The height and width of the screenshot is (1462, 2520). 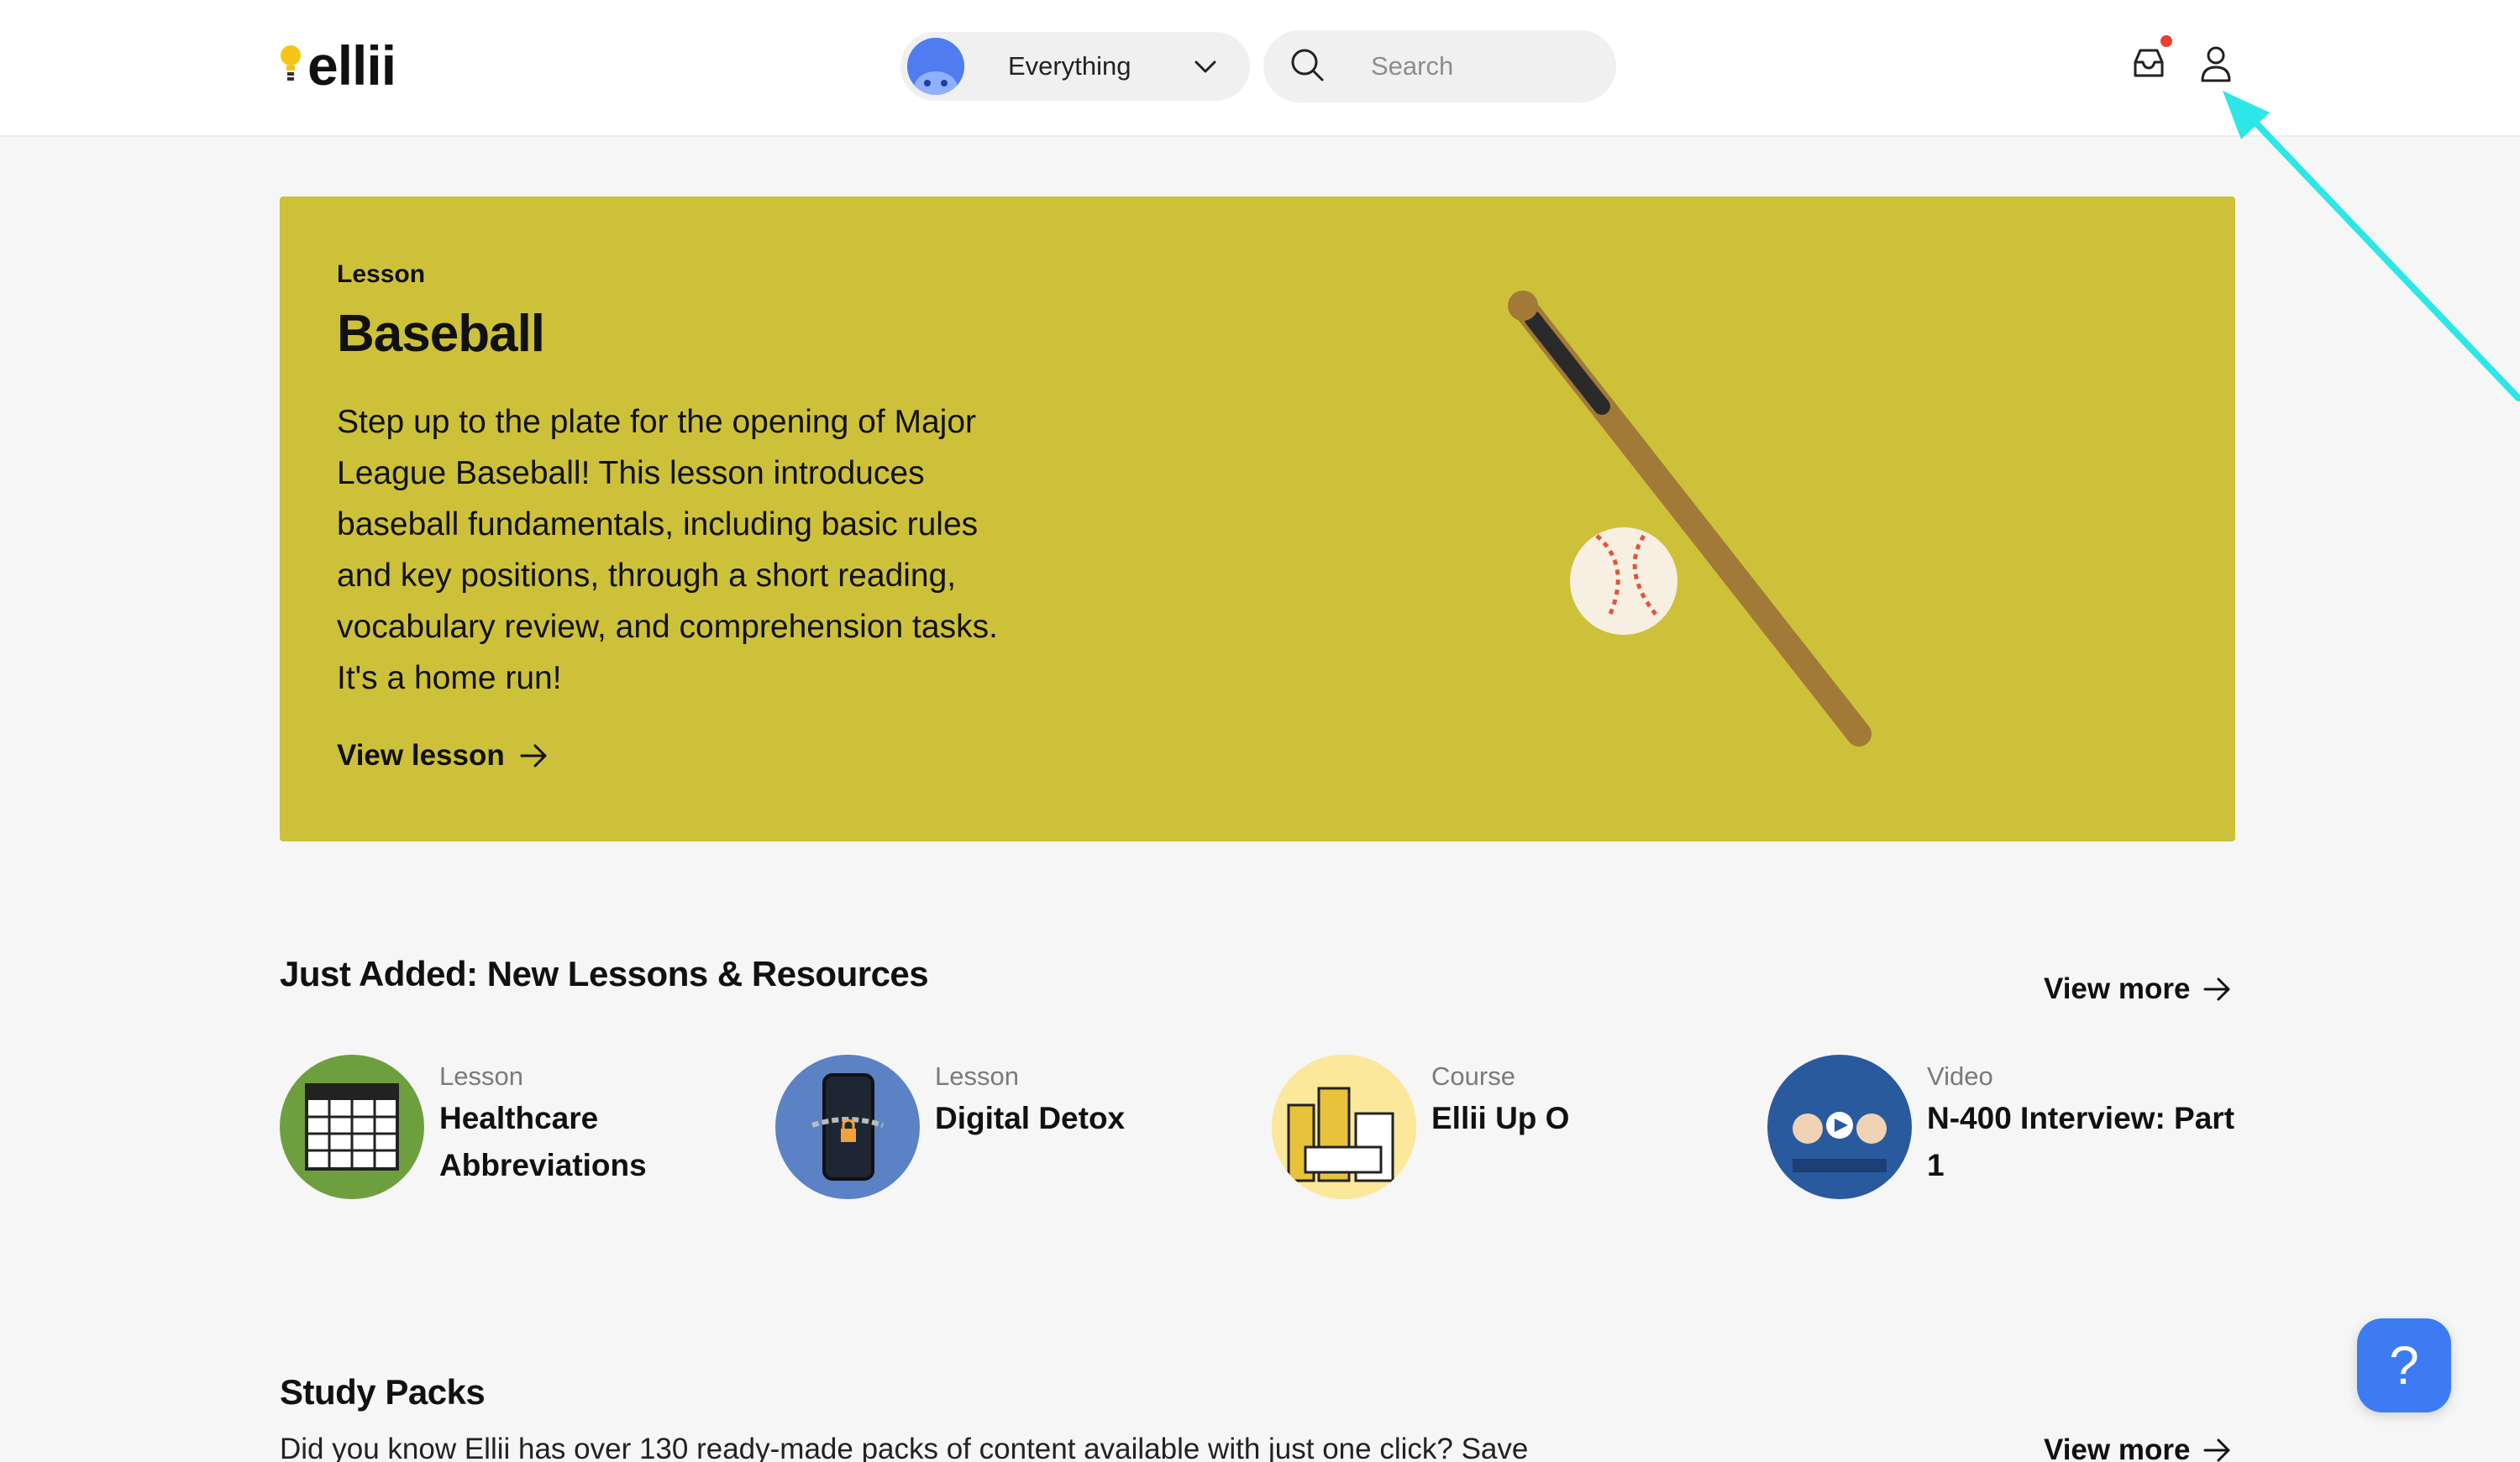 I want to click on phone-lock-thumbnail-icon, so click(x=847, y=1127).